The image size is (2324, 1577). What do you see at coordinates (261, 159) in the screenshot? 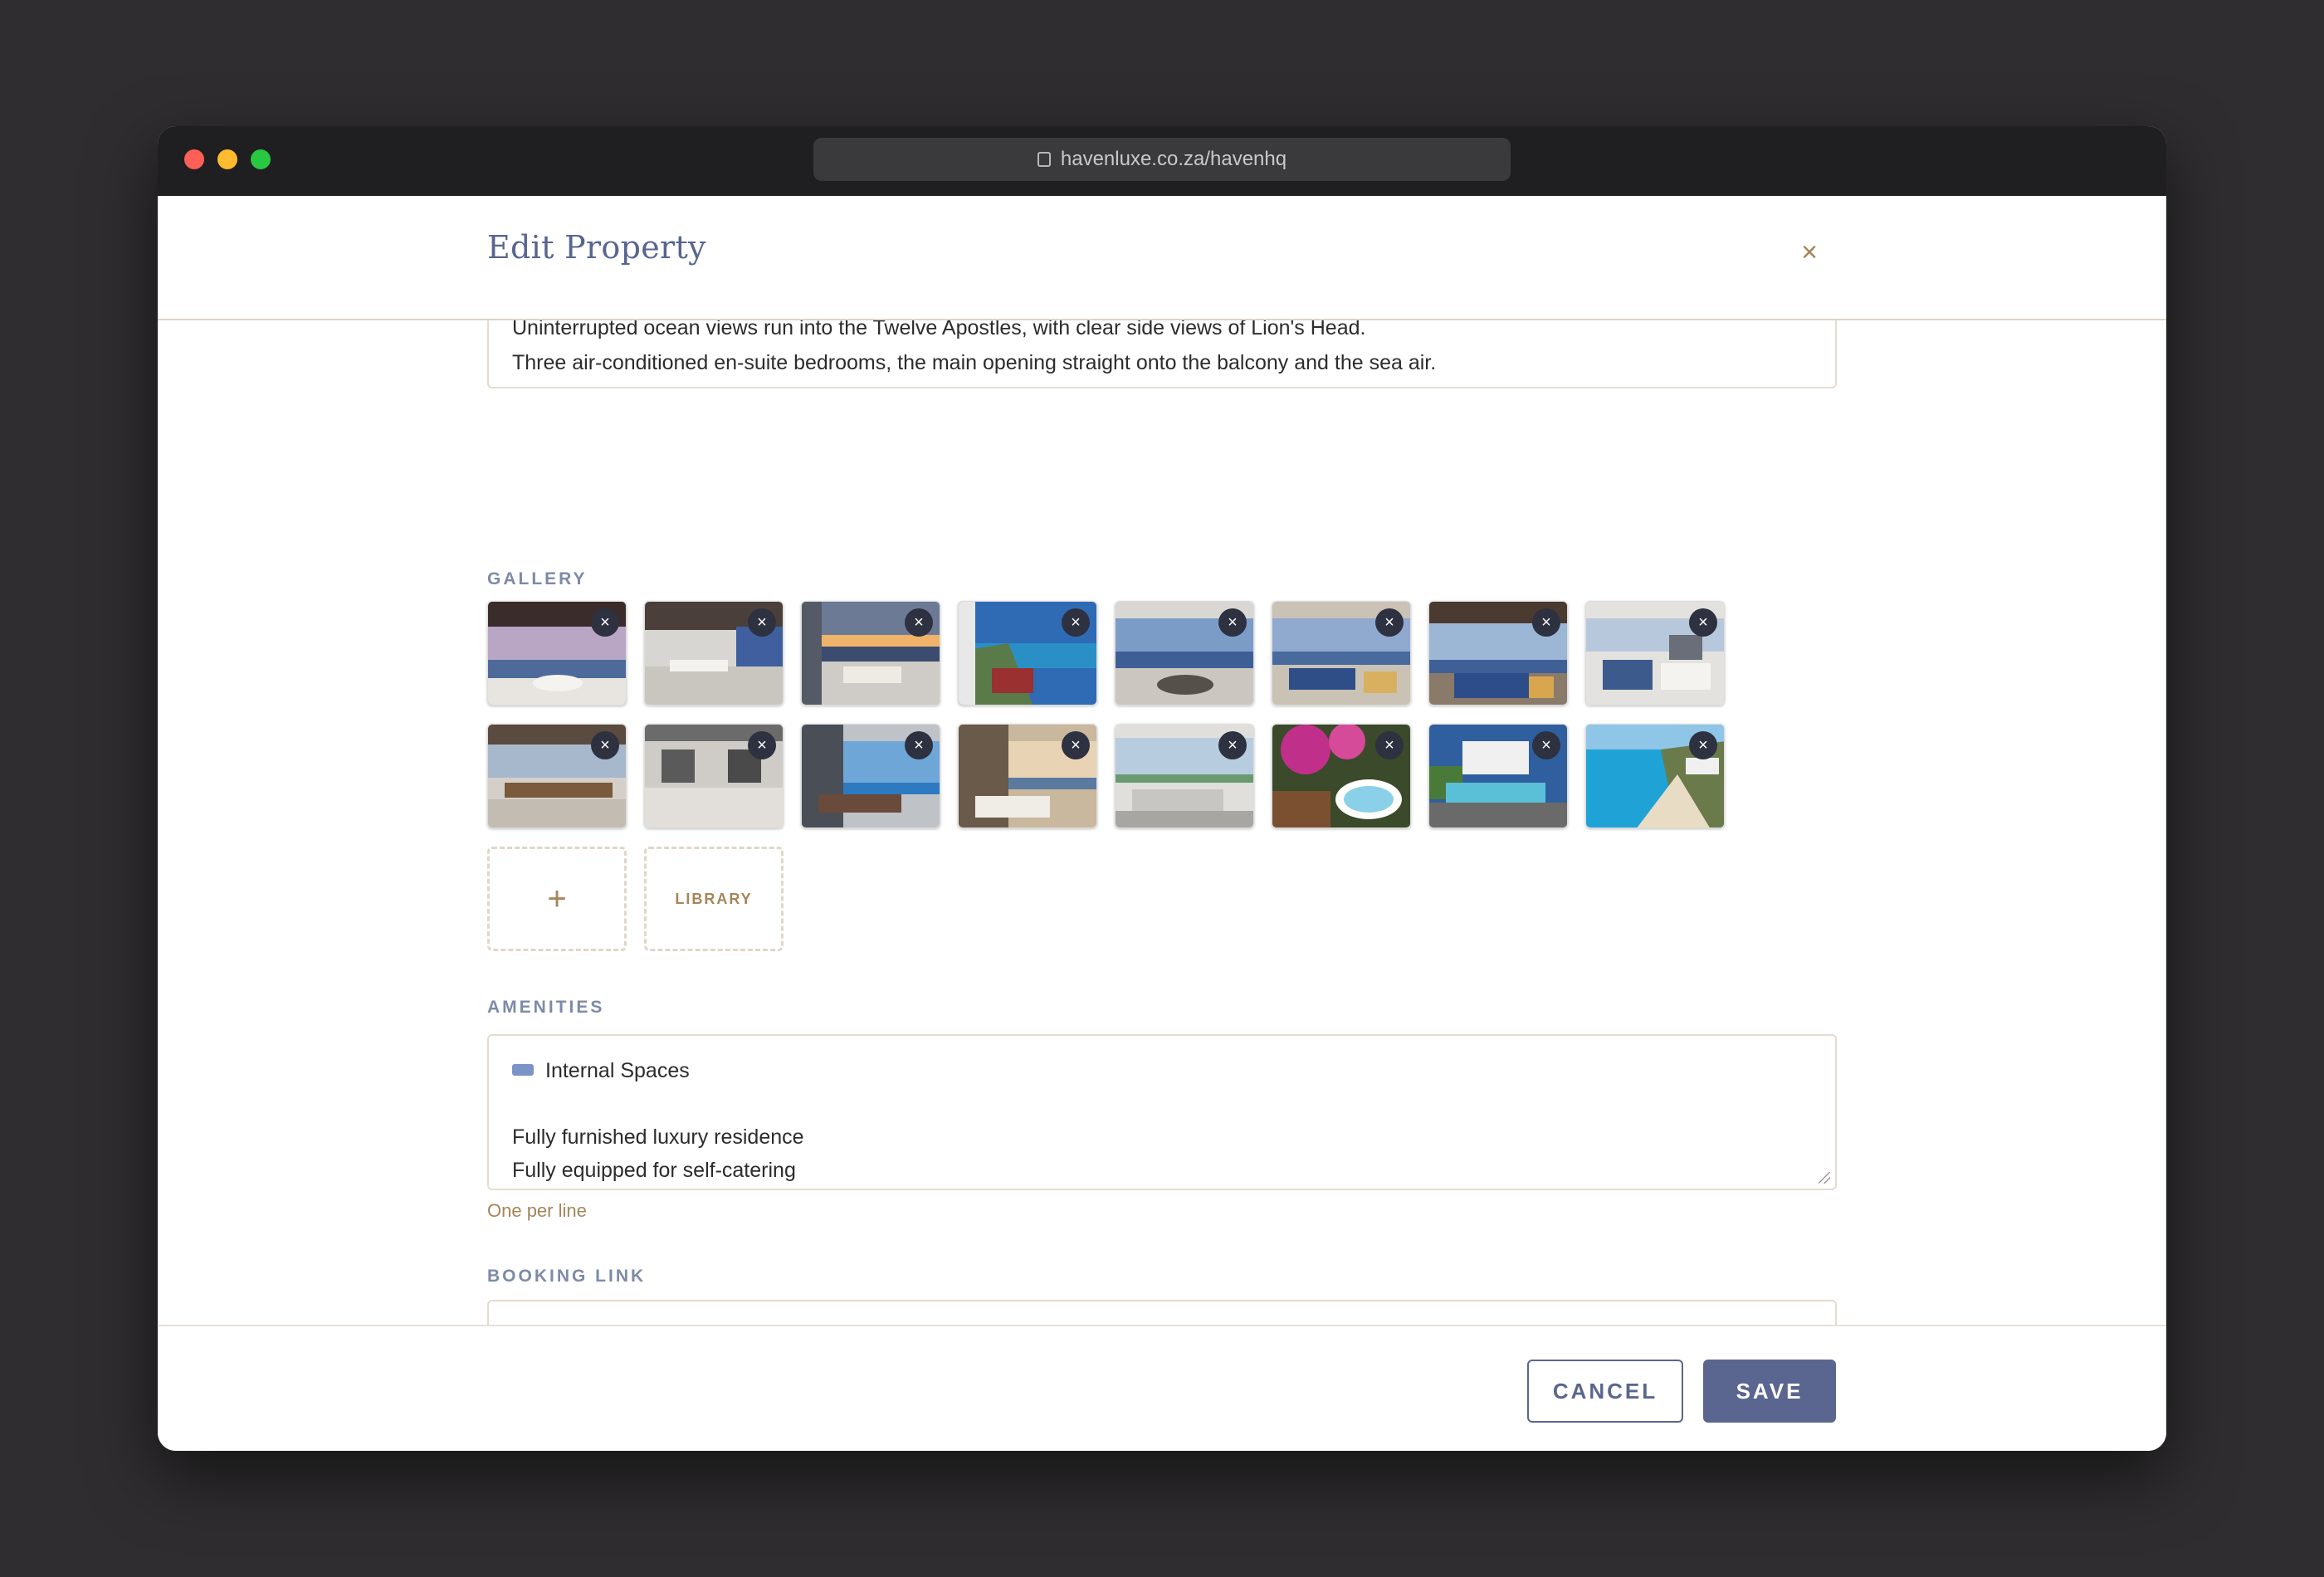
I see `maximize-window-button` at bounding box center [261, 159].